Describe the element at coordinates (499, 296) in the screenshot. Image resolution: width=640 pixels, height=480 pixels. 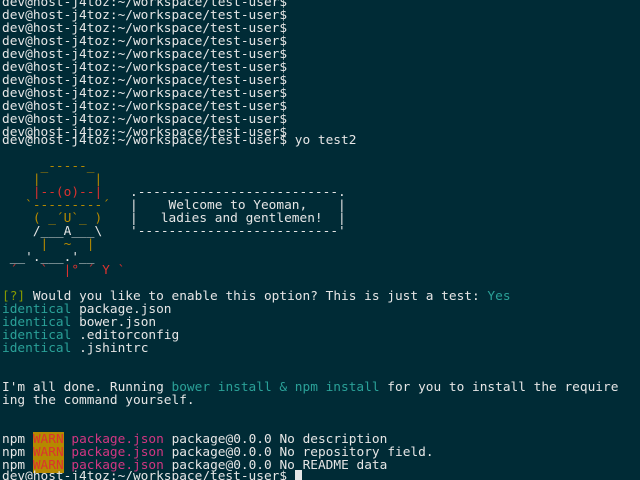
I see `question-answer: Yes` at that location.